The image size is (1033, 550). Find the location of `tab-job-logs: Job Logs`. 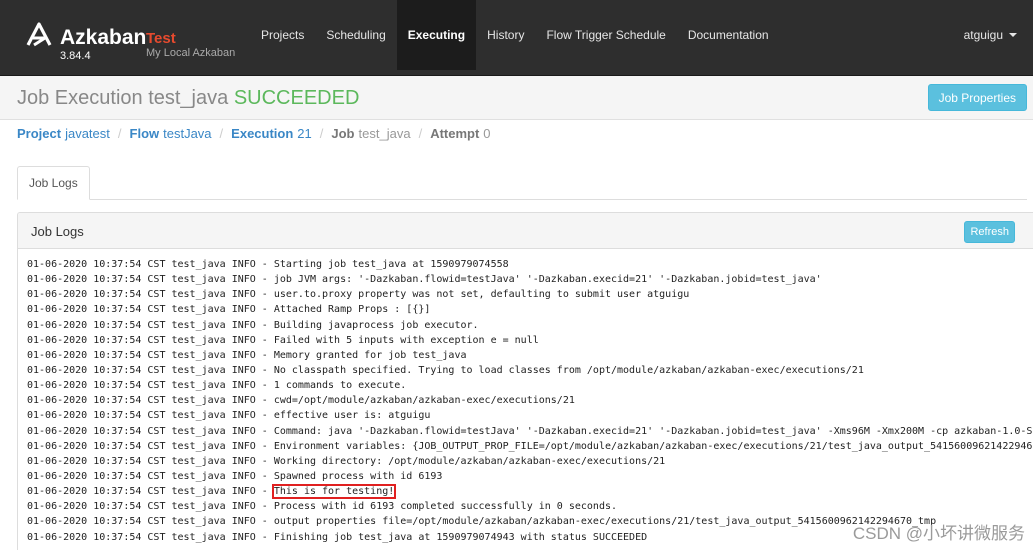

tab-job-logs: Job Logs is located at coordinates (53, 183).